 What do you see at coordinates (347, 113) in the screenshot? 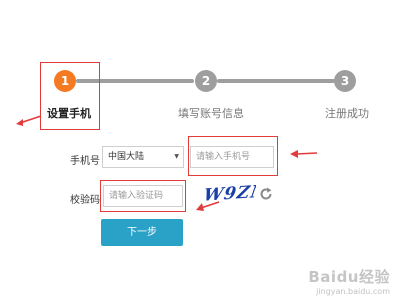
I see `step-3-label: 注册成功` at bounding box center [347, 113].